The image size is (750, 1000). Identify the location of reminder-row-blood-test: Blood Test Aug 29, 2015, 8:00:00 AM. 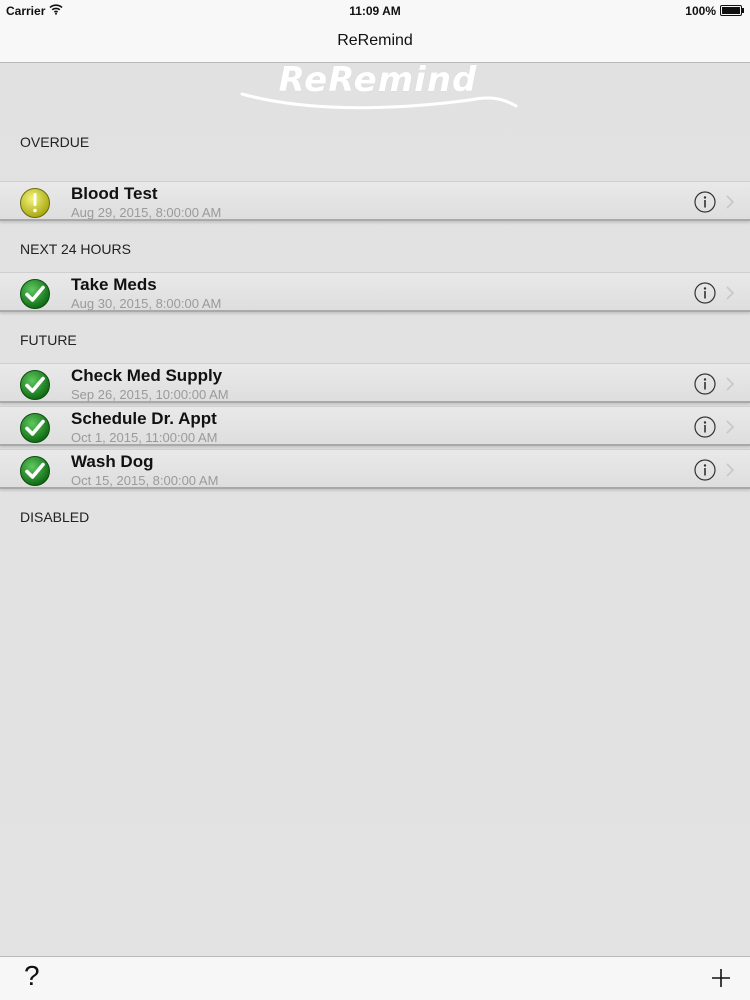
(375, 201).